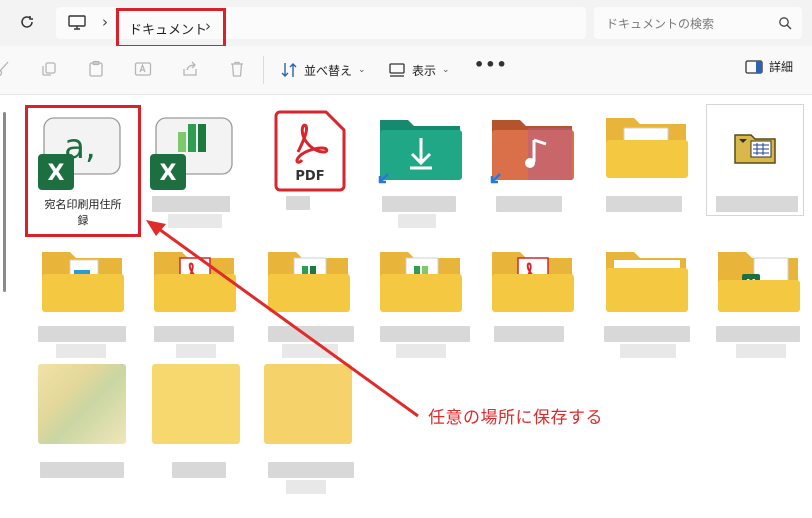 This screenshot has height=518, width=812. I want to click on view-chevron-down-icon: ⌄, so click(446, 70).